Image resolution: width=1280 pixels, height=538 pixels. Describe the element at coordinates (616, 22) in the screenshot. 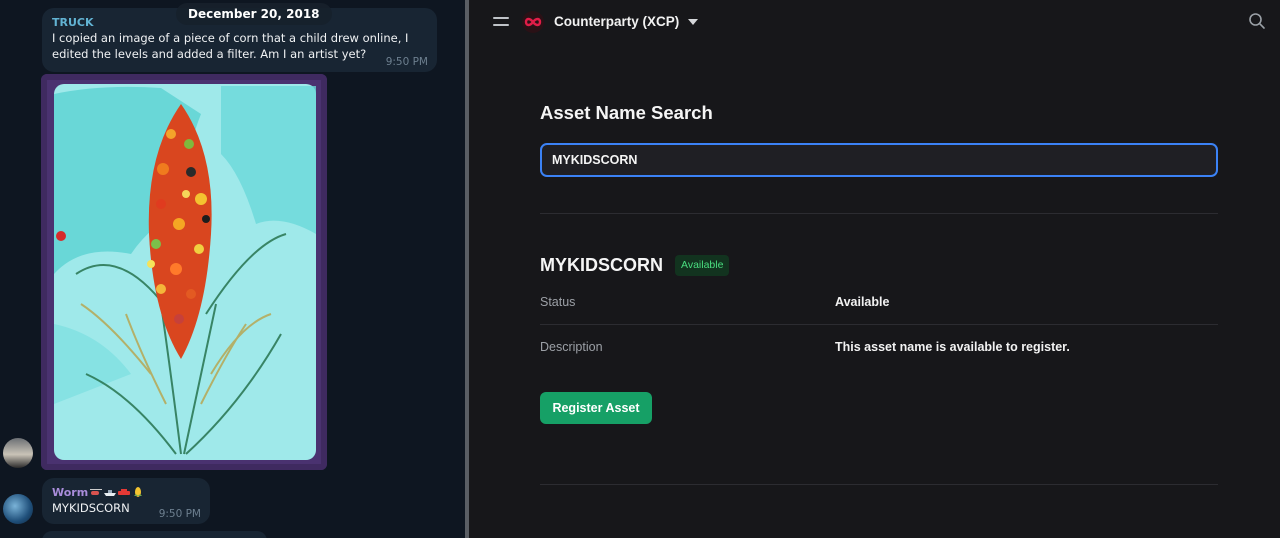

I see `network-title: Counterparty (XCP)` at that location.